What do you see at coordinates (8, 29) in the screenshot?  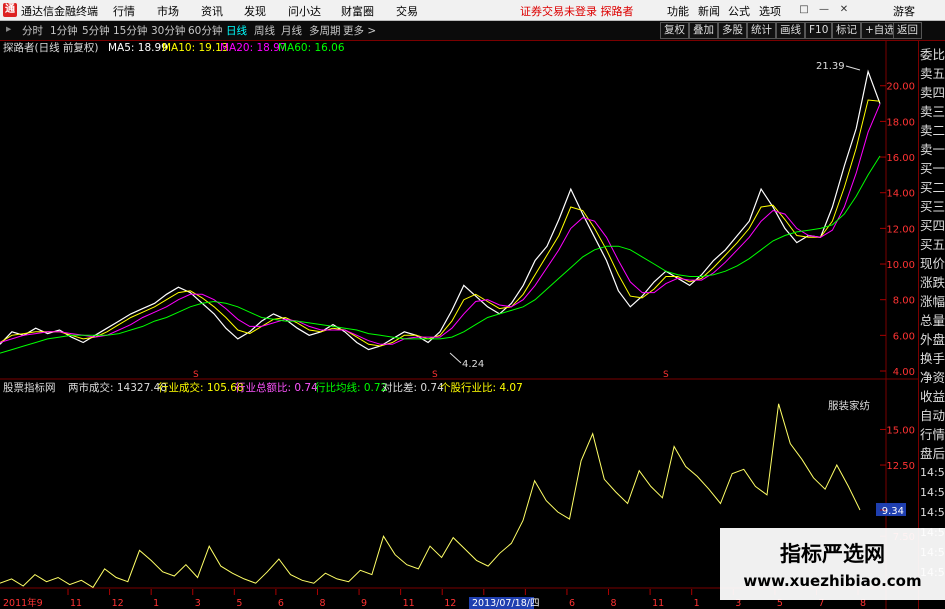 I see `toolbar-arrow-icon: ▸` at bounding box center [8, 29].